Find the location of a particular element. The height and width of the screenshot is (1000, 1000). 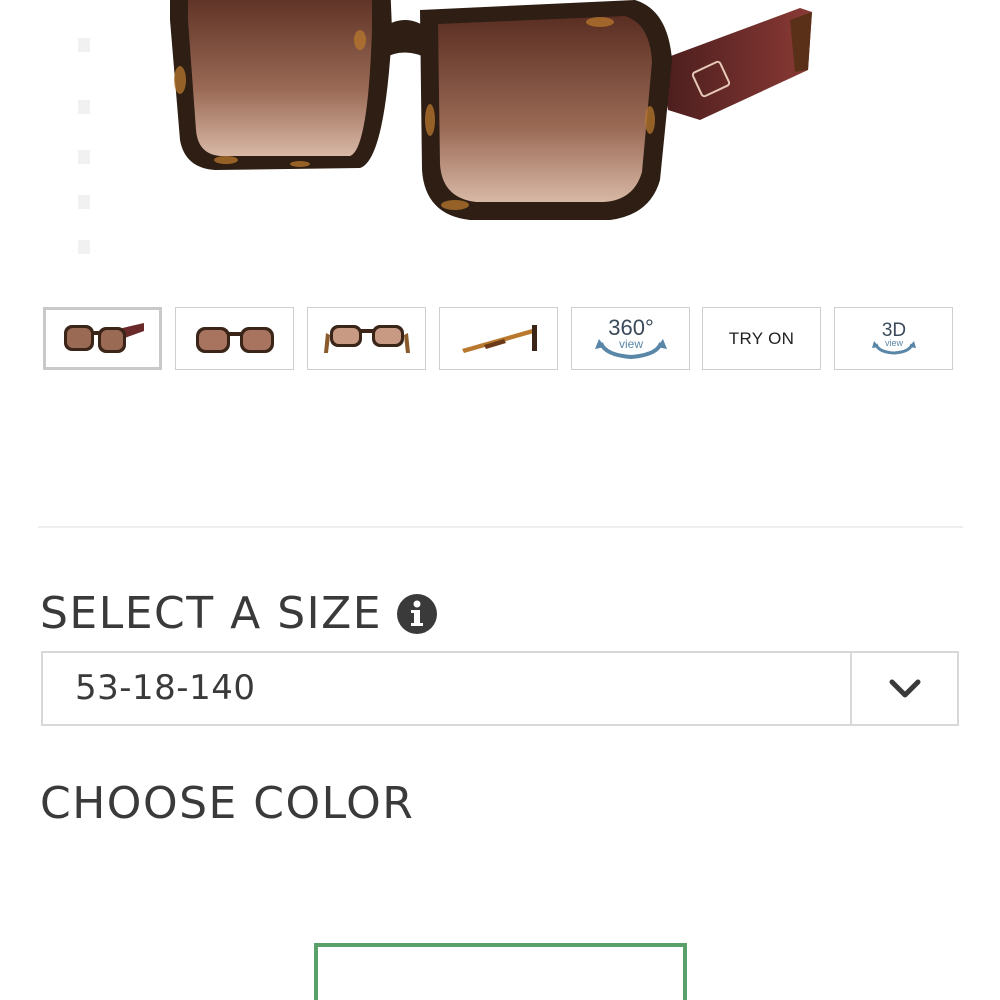

thumbnail-angle-view is located at coordinates (102, 338).